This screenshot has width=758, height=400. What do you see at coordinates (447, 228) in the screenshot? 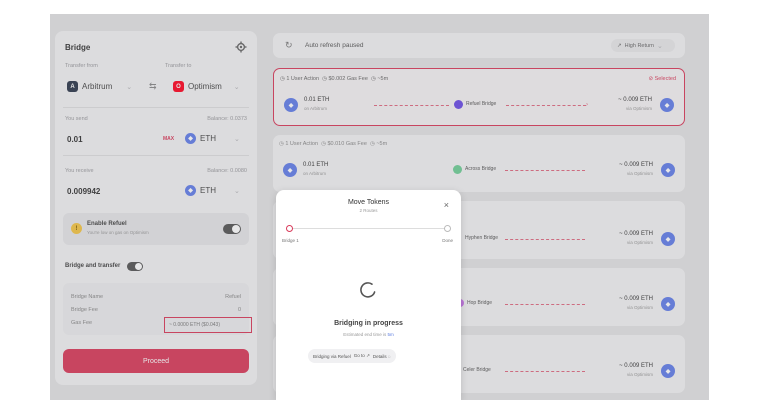
I see `step-done-dot` at bounding box center [447, 228].